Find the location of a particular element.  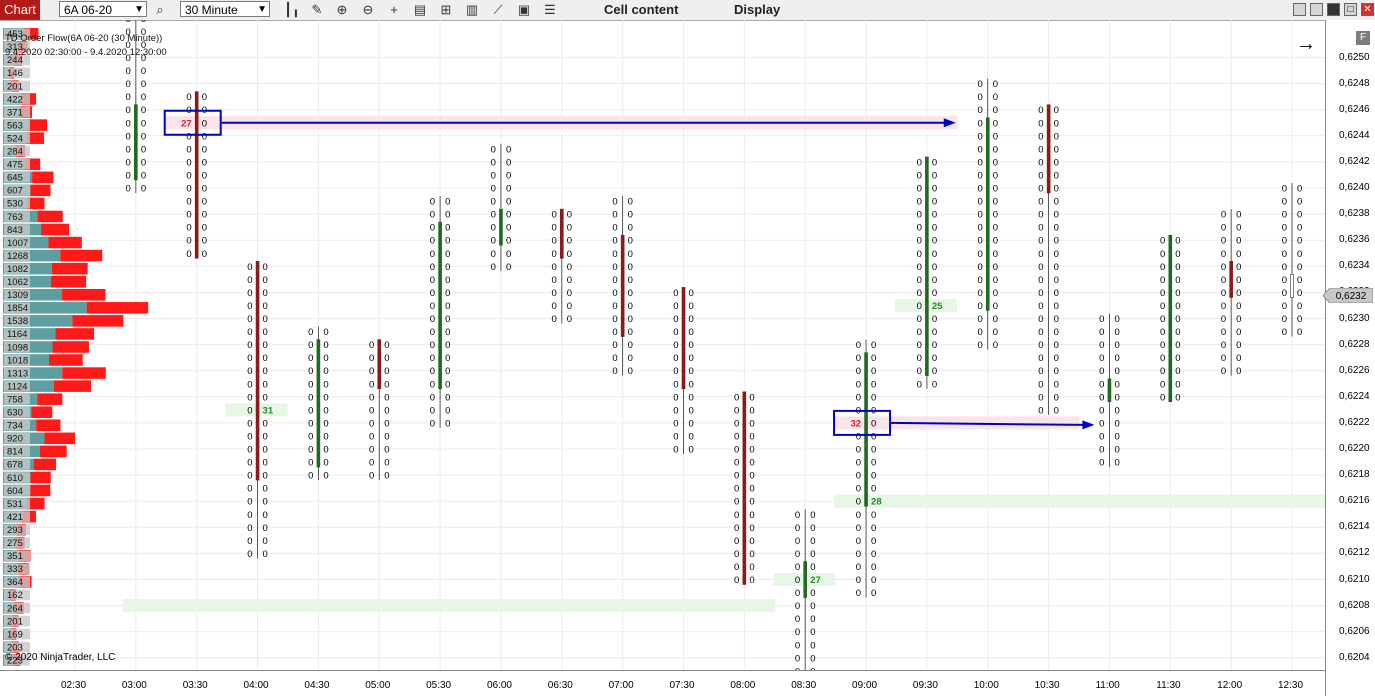

chart-trader-icon: ▣ is located at coordinates (524, 10).